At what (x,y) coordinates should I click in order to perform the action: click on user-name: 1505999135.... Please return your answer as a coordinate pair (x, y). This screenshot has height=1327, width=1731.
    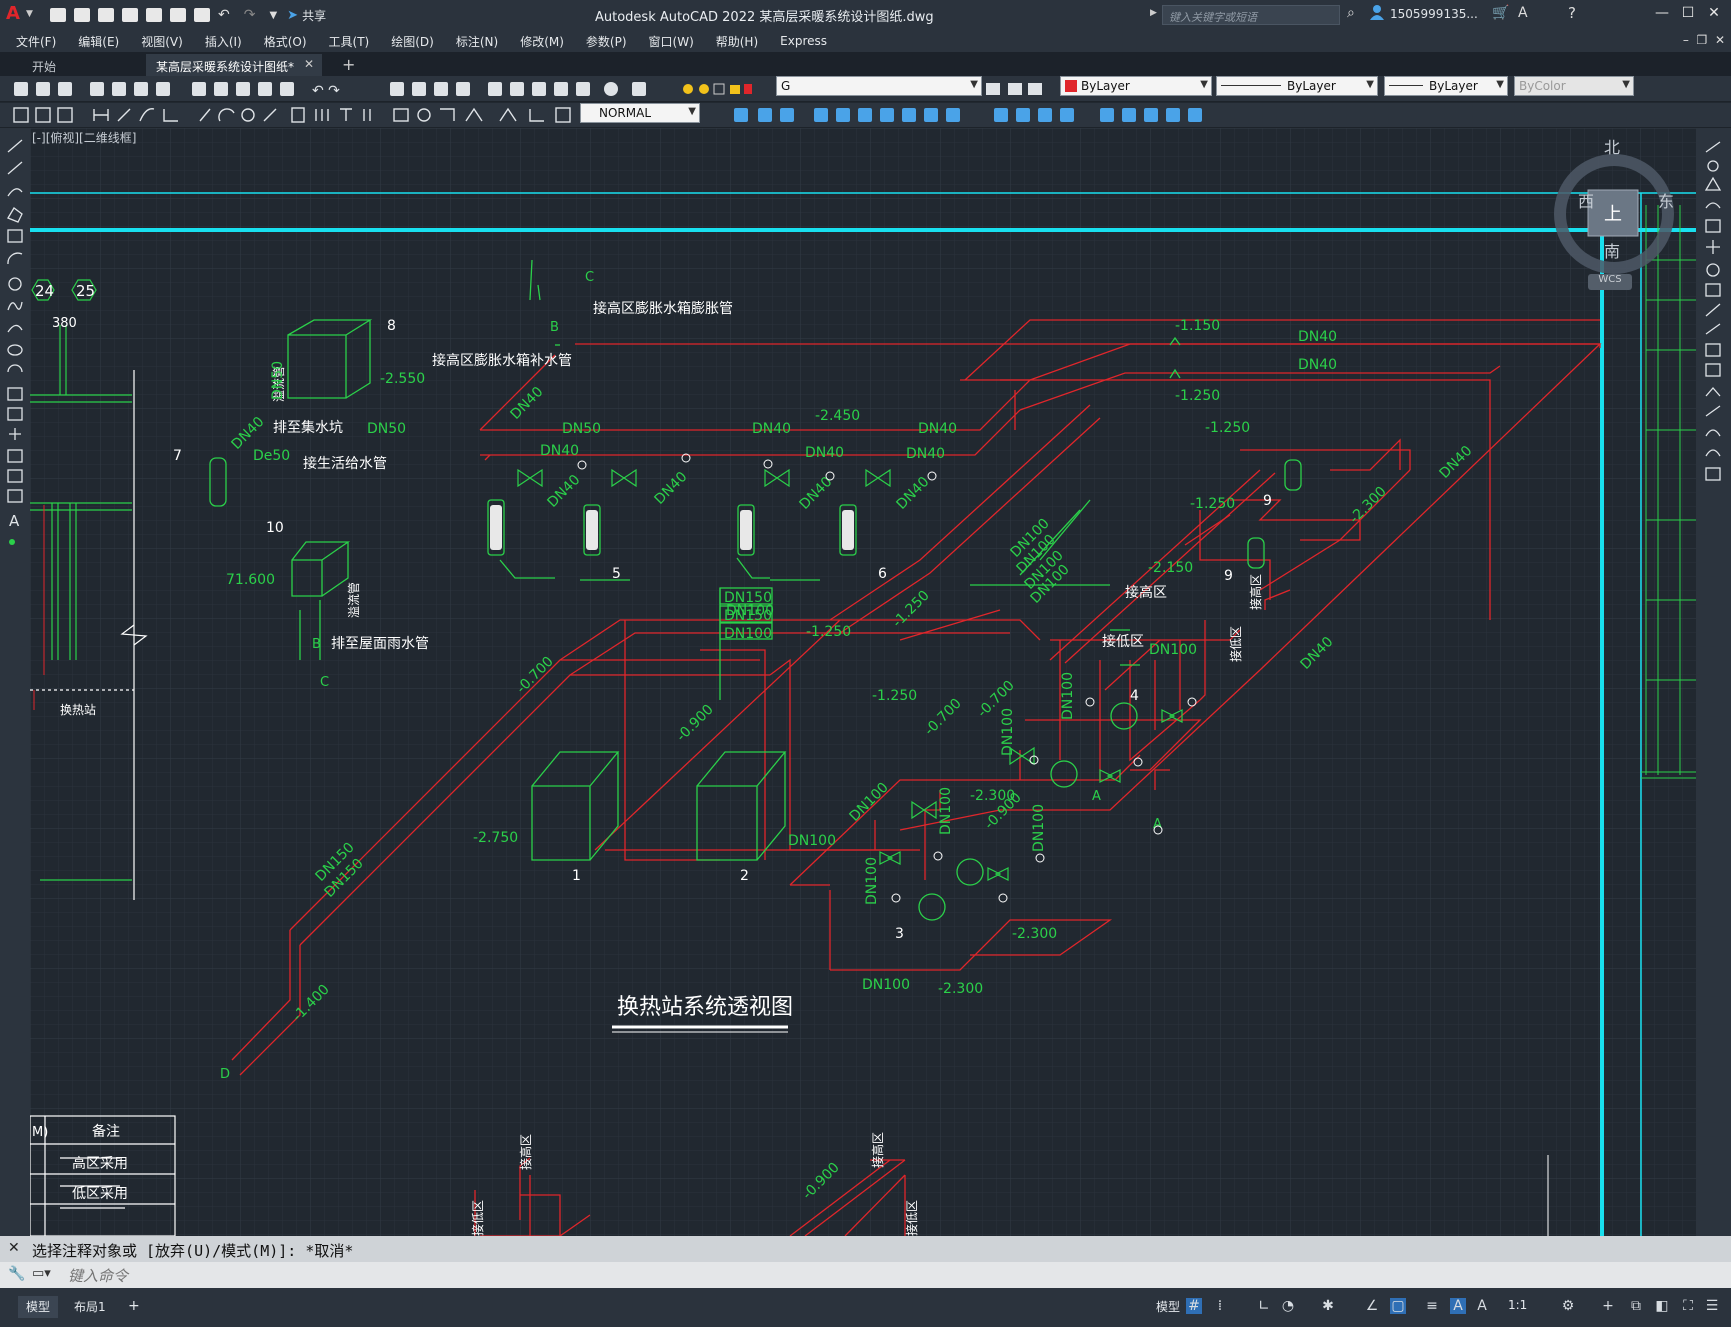
    Looking at the image, I should click on (1434, 14).